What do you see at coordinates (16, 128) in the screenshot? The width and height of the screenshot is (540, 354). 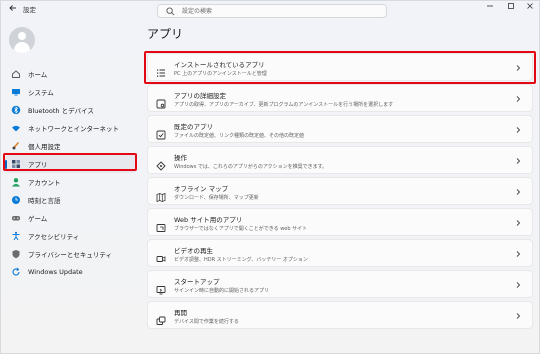 I see `wifi-icon` at bounding box center [16, 128].